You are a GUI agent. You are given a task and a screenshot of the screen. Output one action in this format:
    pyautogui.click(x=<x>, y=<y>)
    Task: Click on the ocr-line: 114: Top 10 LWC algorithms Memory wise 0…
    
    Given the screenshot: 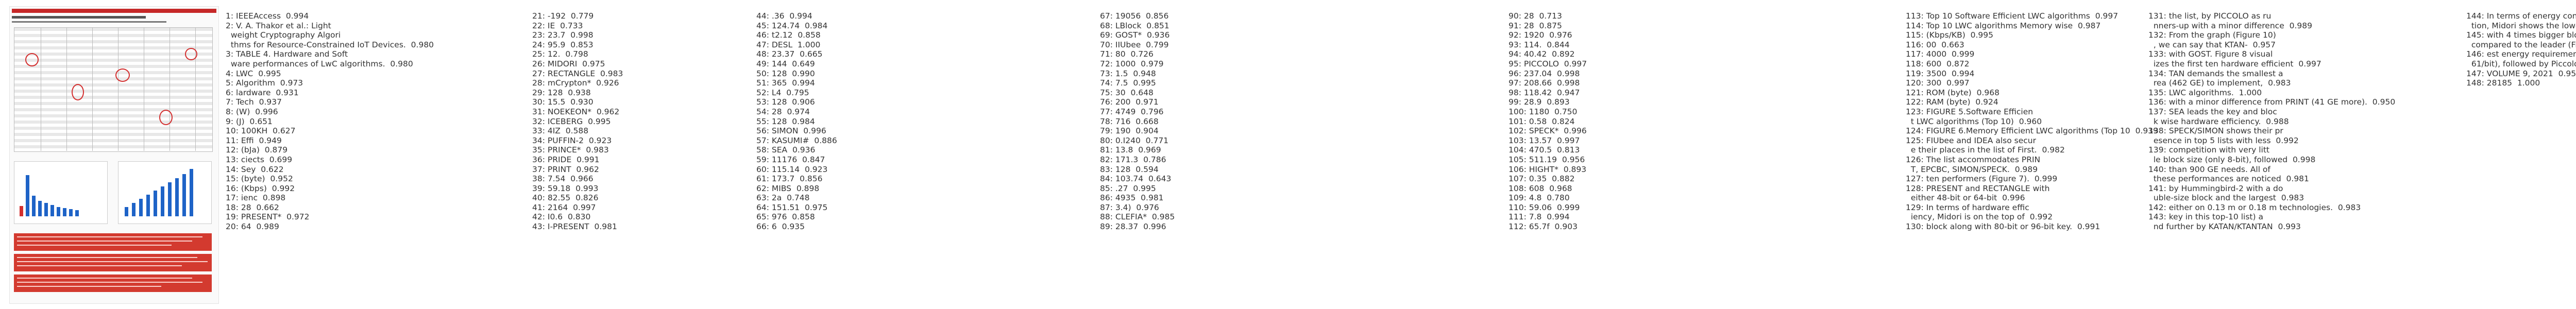 What is the action you would take?
    pyautogui.click(x=2003, y=25)
    